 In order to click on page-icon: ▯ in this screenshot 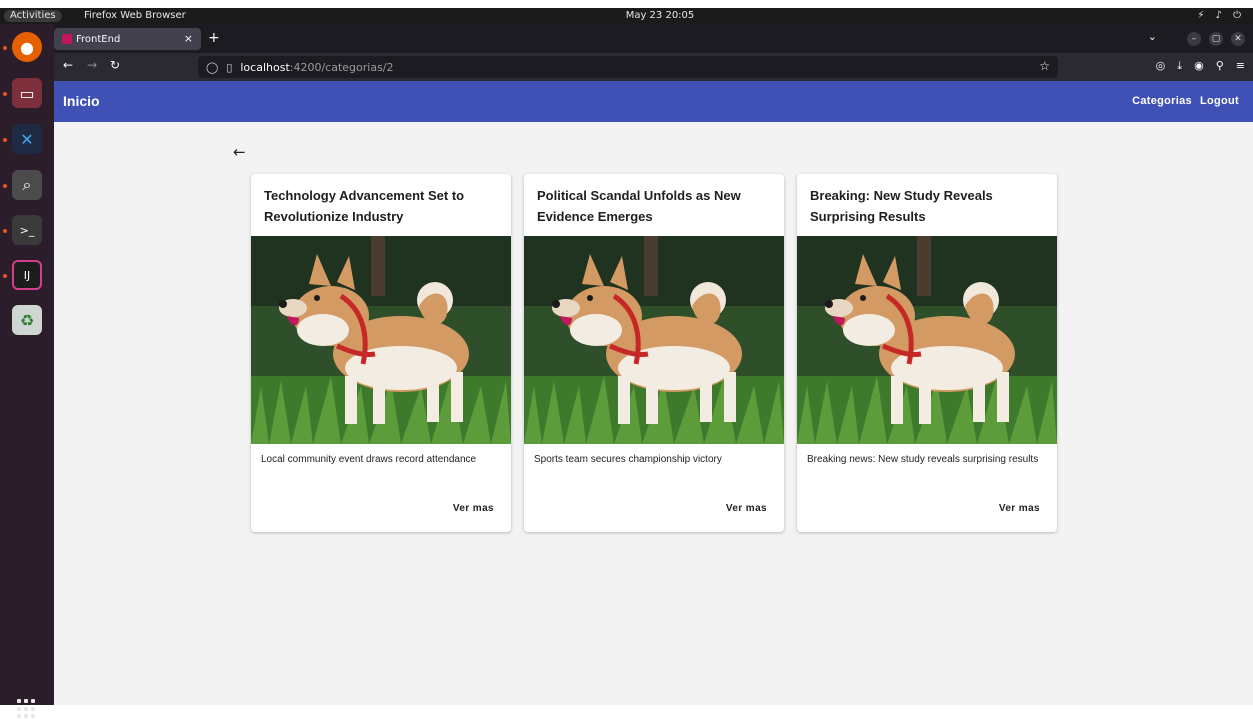, I will do `click(229, 67)`.